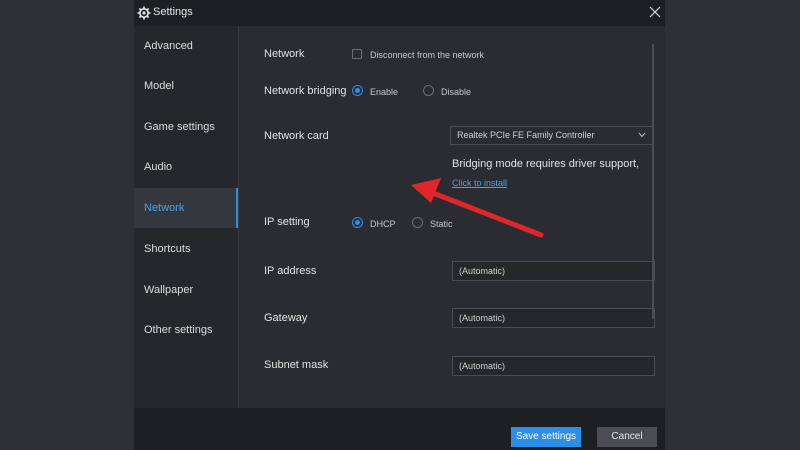 The height and width of the screenshot is (450, 800). What do you see at coordinates (290, 271) in the screenshot?
I see `ip-address-label: IP address` at bounding box center [290, 271].